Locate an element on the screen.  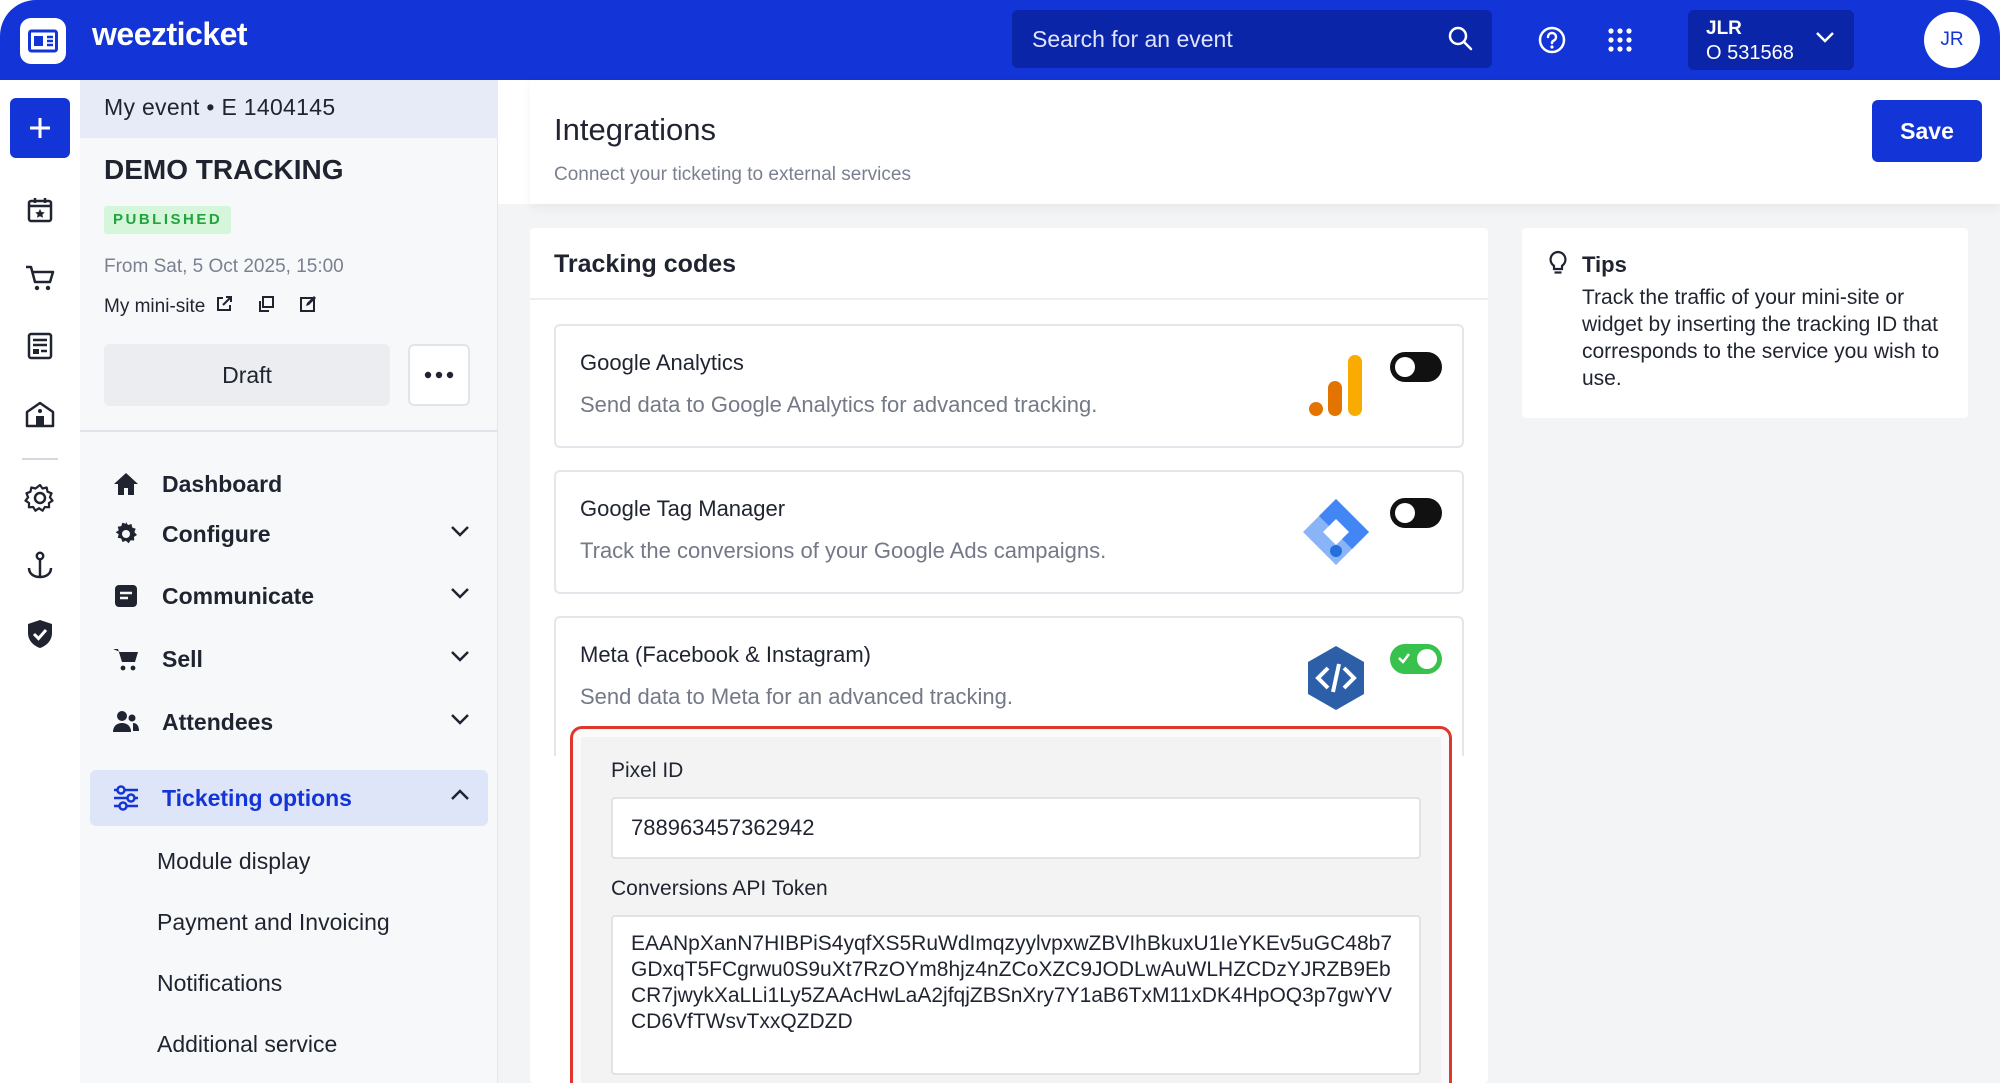
gear-icon is located at coordinates (126, 534).